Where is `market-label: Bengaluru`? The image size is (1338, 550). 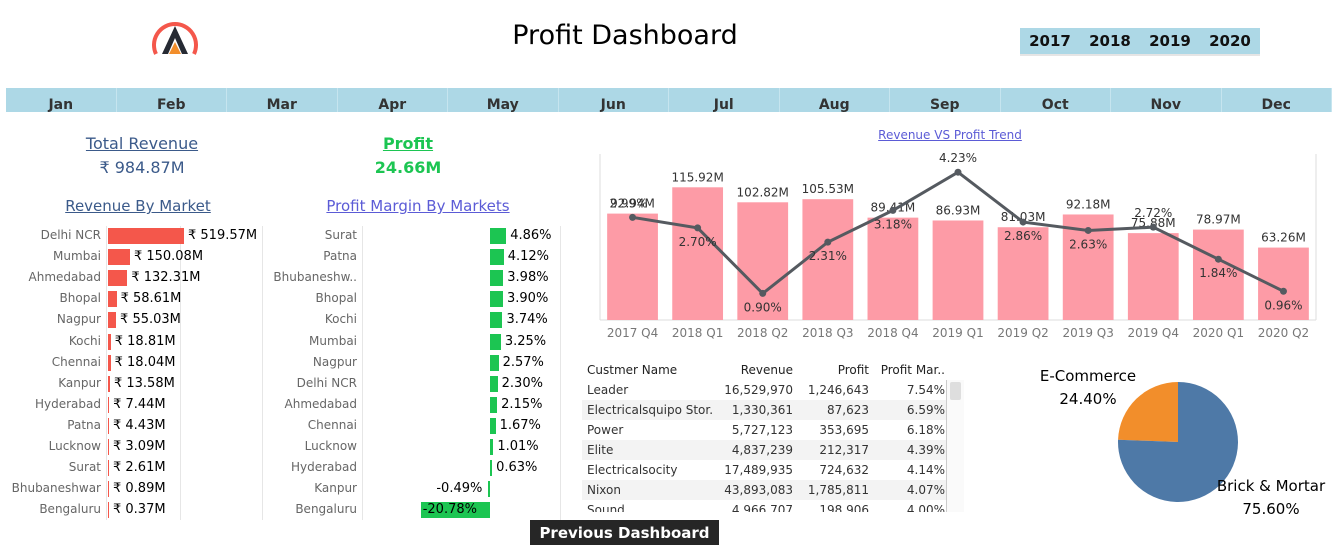
market-label: Bengaluru is located at coordinates (70, 509).